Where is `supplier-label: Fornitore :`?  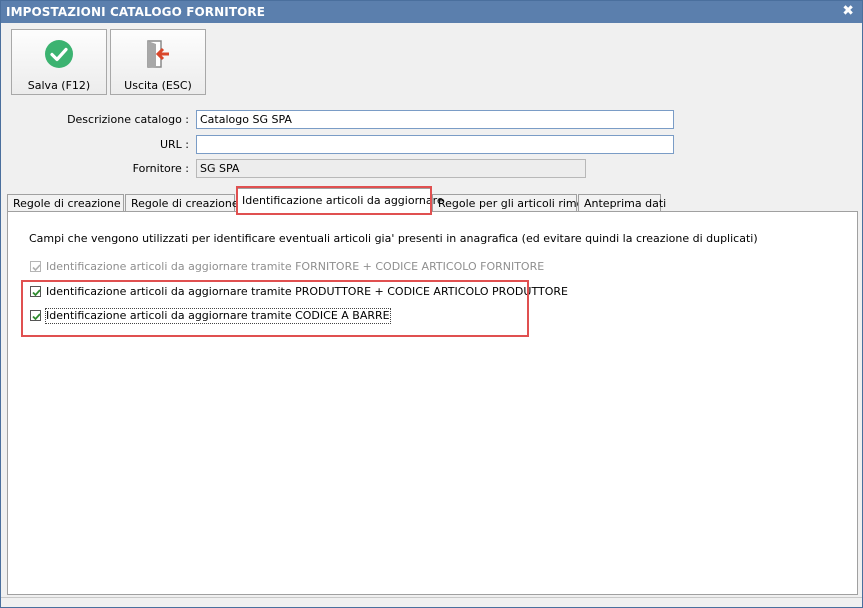
supplier-label: Fornitore : is located at coordinates (160, 168).